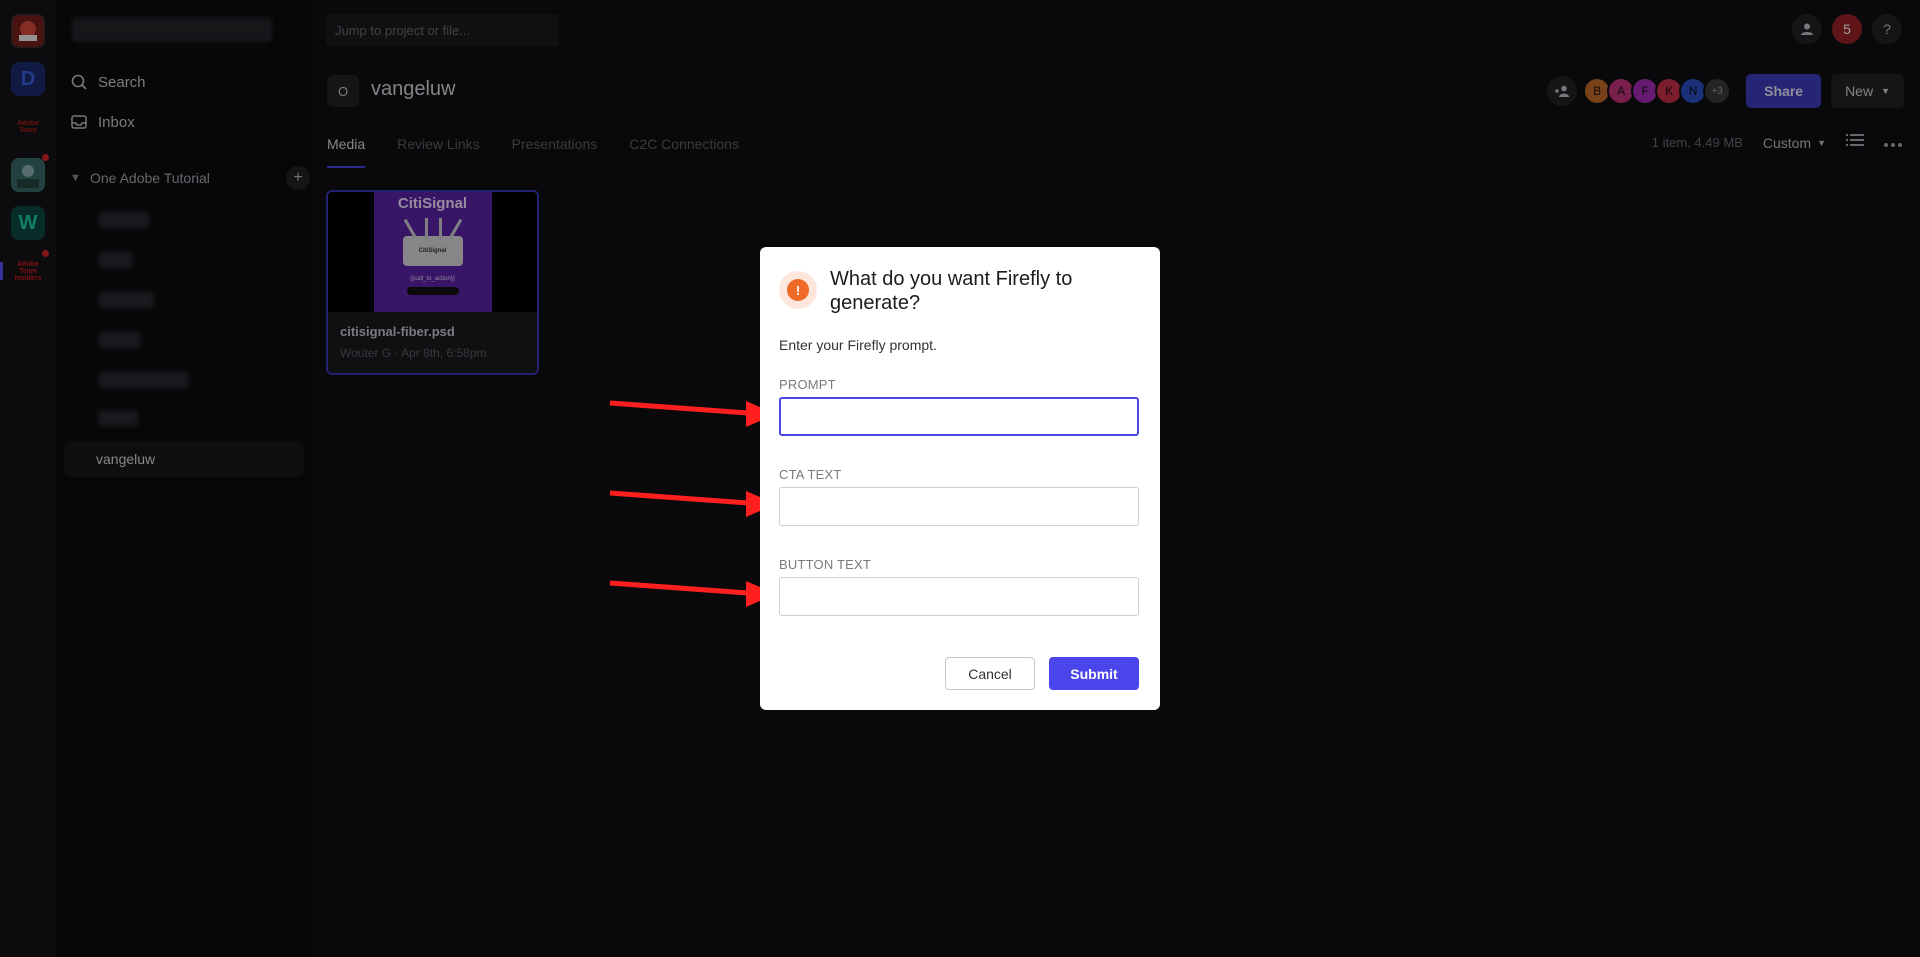  What do you see at coordinates (807, 384) in the screenshot?
I see `prompt-label: PROMPT` at bounding box center [807, 384].